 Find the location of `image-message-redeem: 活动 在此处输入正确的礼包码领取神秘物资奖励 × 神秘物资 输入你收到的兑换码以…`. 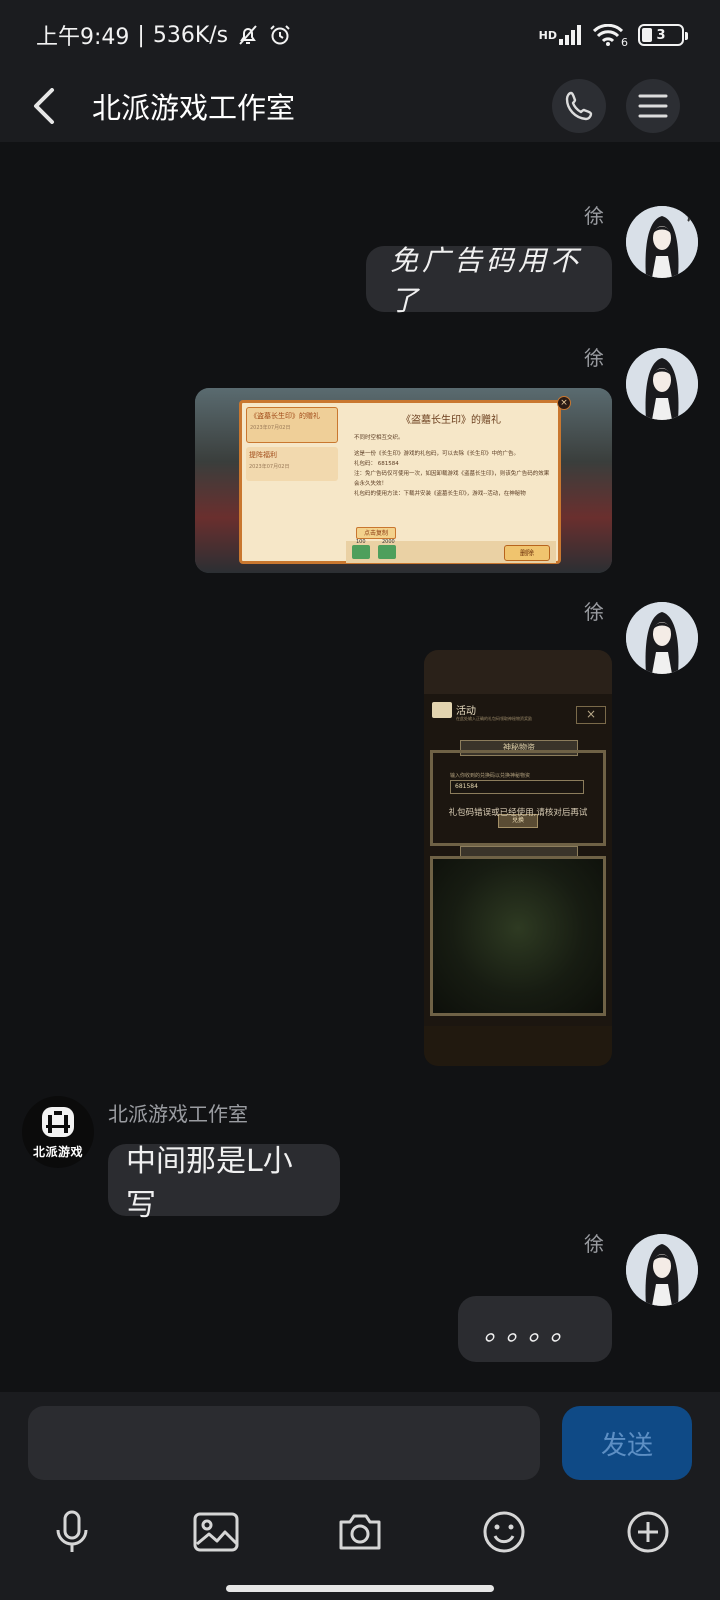

image-message-redeem: 活动 在此处输入正确的礼包码领取神秘物资奖励 × 神秘物资 输入你收到的兑换码以… is located at coordinates (518, 858).